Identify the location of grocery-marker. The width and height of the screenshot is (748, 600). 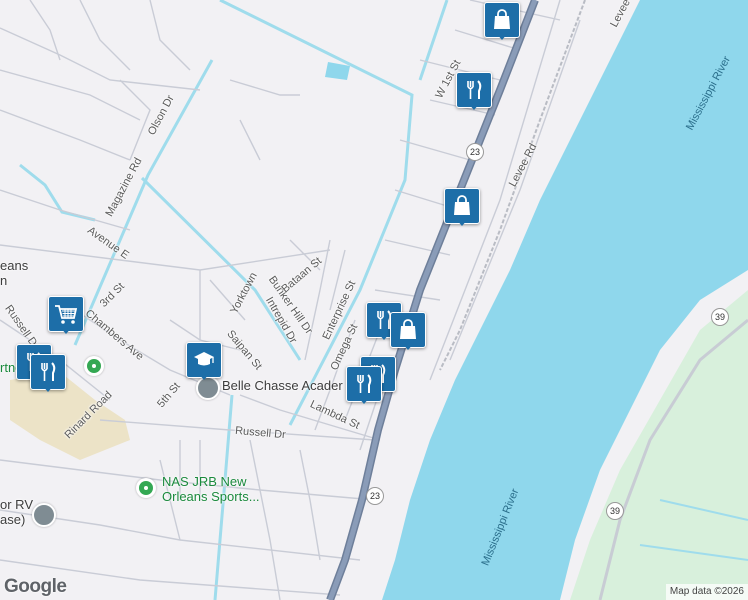
(66, 316).